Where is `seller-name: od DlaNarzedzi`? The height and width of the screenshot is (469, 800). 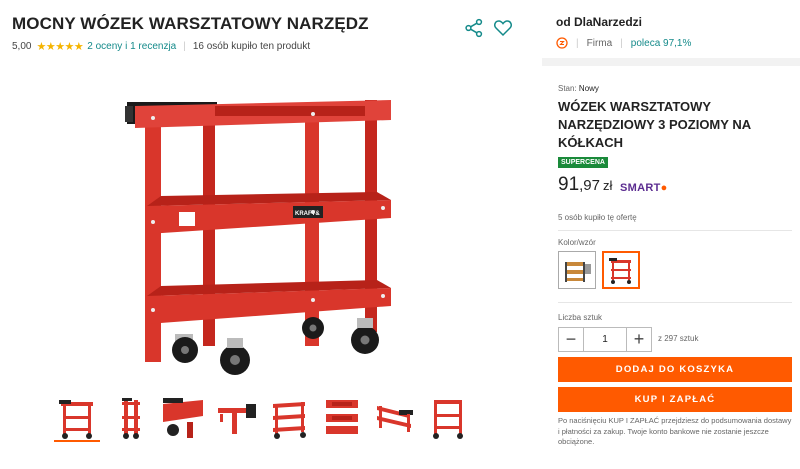 seller-name: od DlaNarzedzi is located at coordinates (599, 22).